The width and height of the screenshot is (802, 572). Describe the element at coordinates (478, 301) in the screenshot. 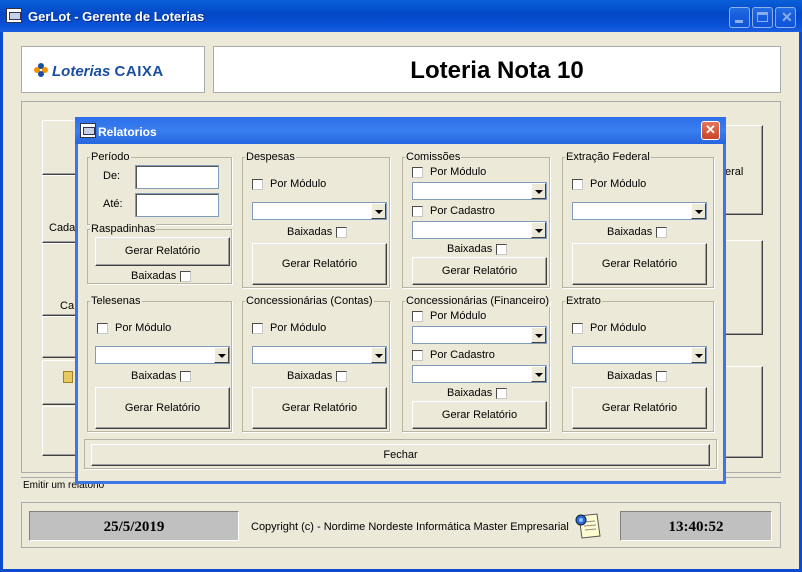

I see `concessionarias-financeiro-label: Concessionárias (Financeiro)` at that location.